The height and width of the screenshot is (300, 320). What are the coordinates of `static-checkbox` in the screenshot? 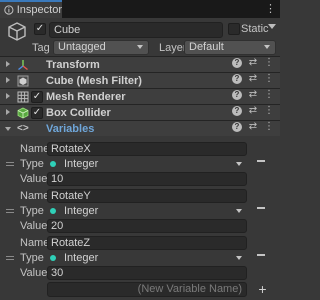 It's located at (234, 29).